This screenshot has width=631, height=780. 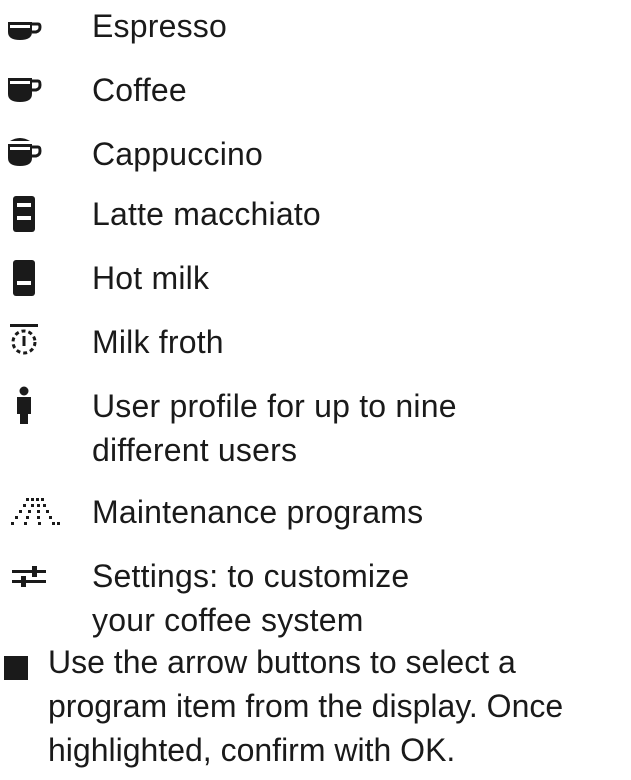 I want to click on menu-item-label: Hot milk, so click(x=151, y=278).